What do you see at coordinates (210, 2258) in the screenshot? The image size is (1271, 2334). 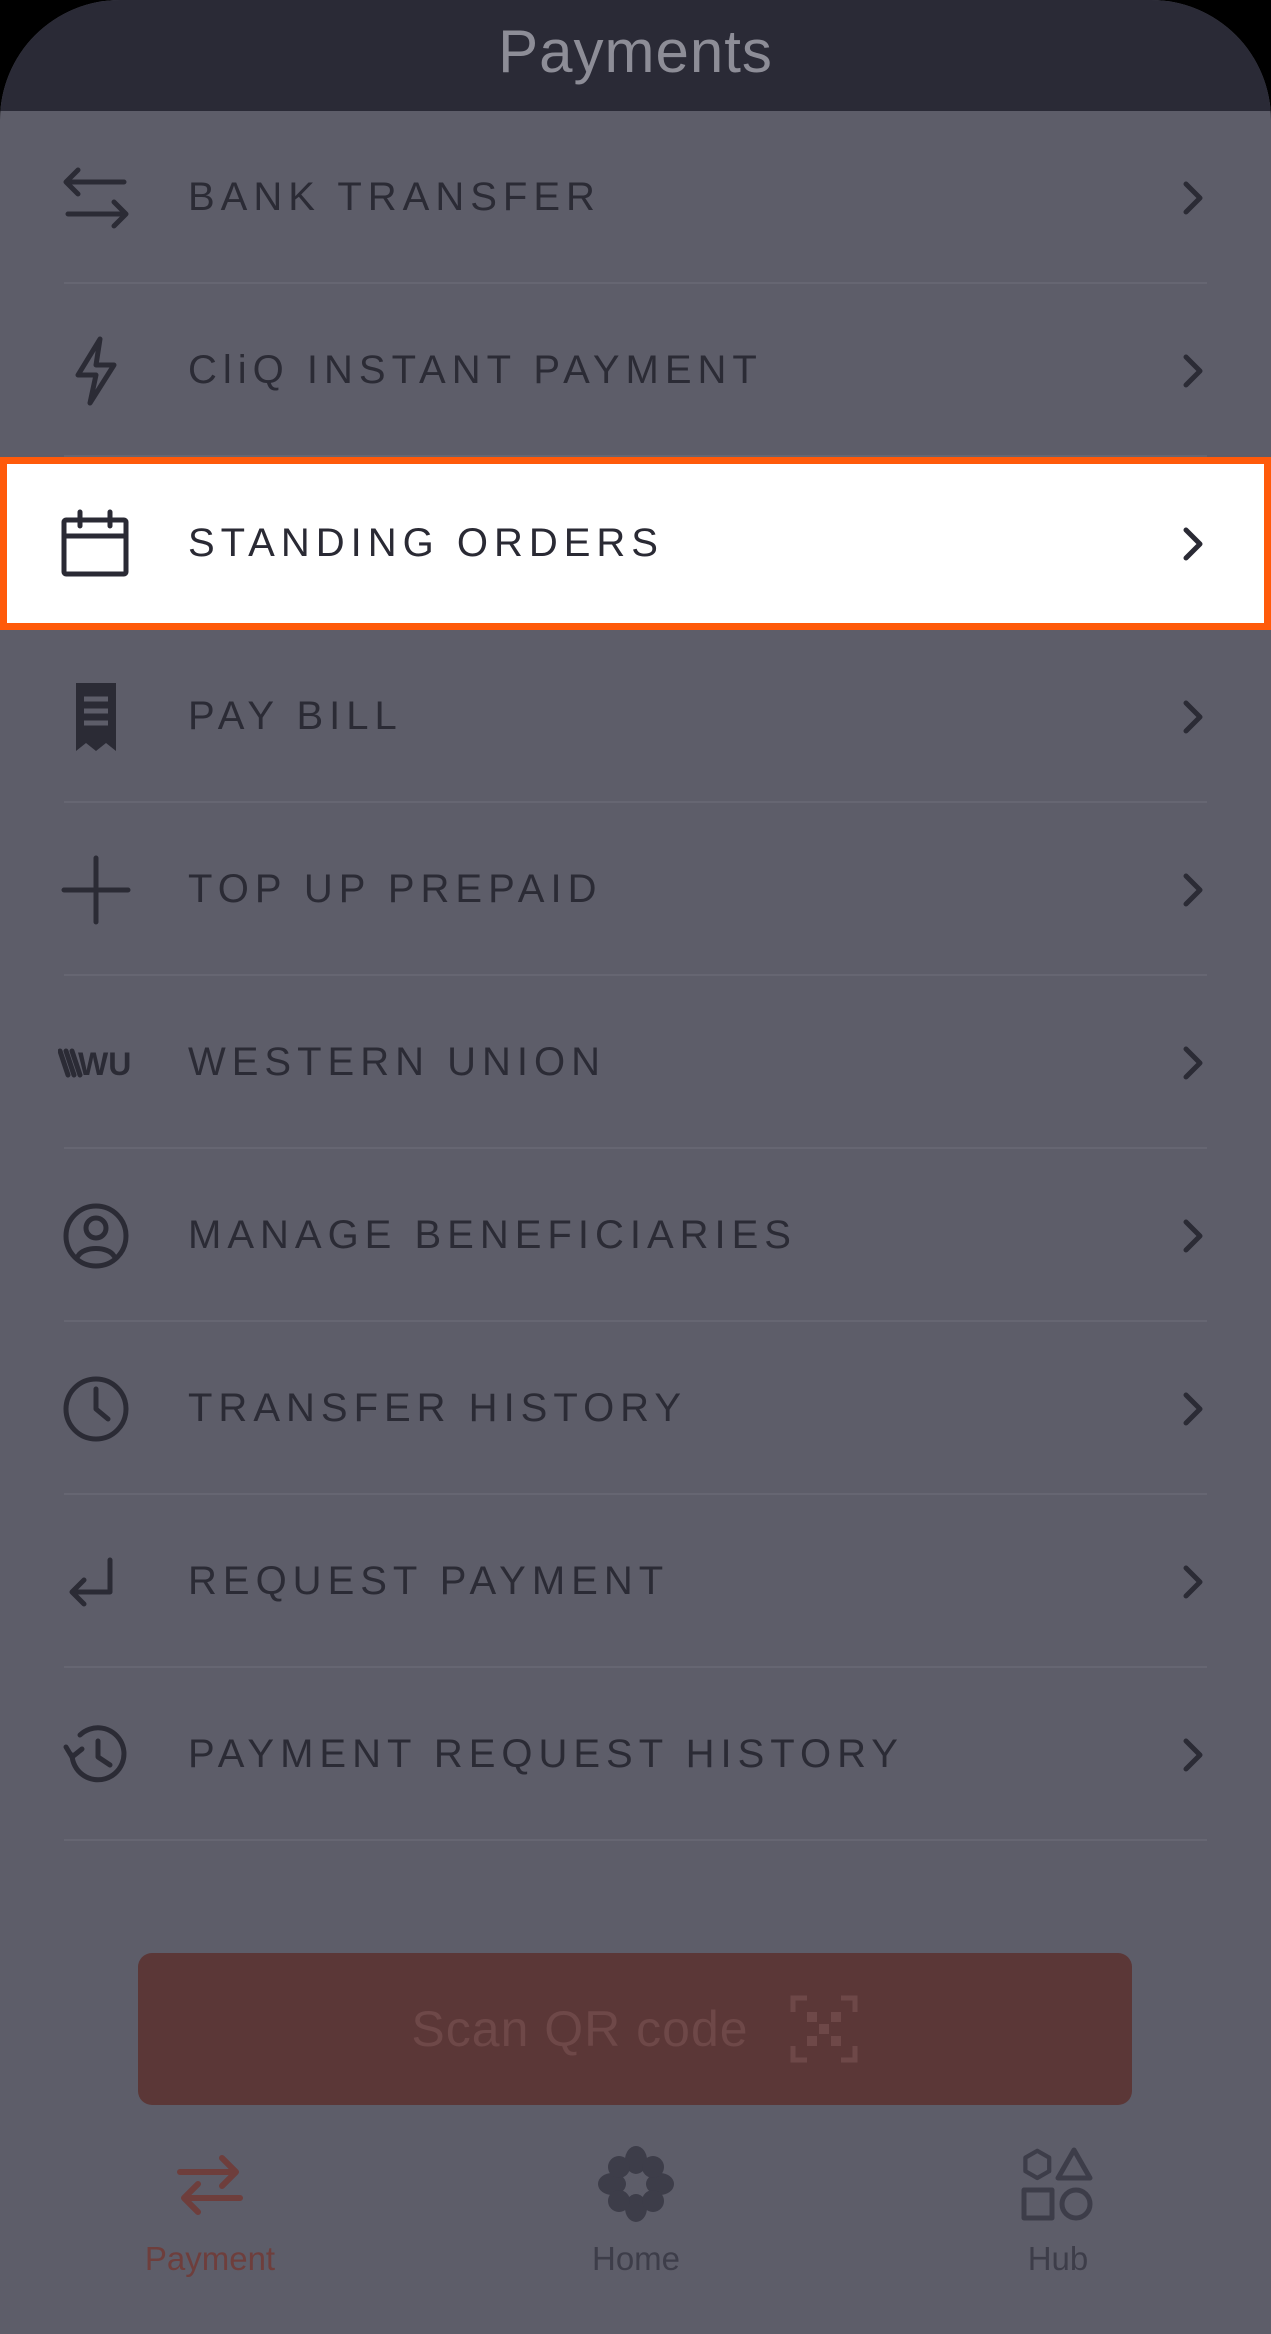 I see `tab-payment-label: Payment` at bounding box center [210, 2258].